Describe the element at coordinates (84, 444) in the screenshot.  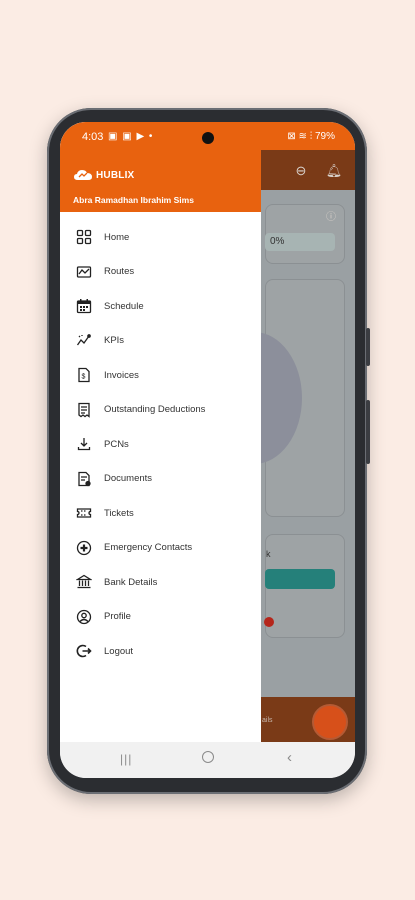
I see `download-icon` at that location.